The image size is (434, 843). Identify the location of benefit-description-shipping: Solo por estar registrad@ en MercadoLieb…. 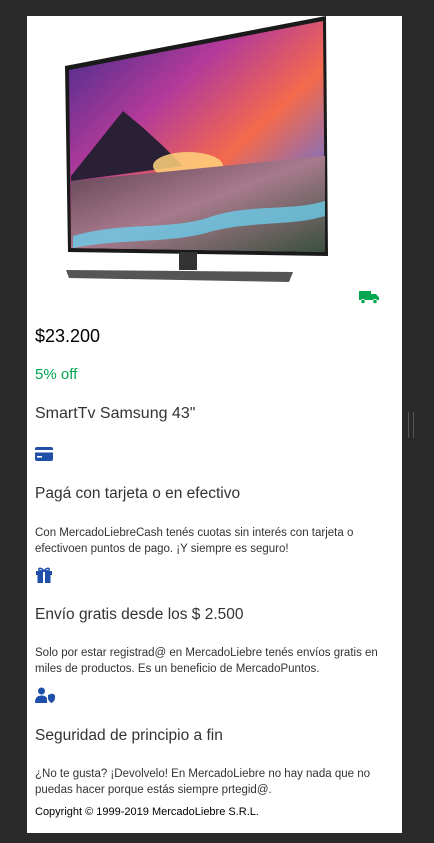
(206, 661).